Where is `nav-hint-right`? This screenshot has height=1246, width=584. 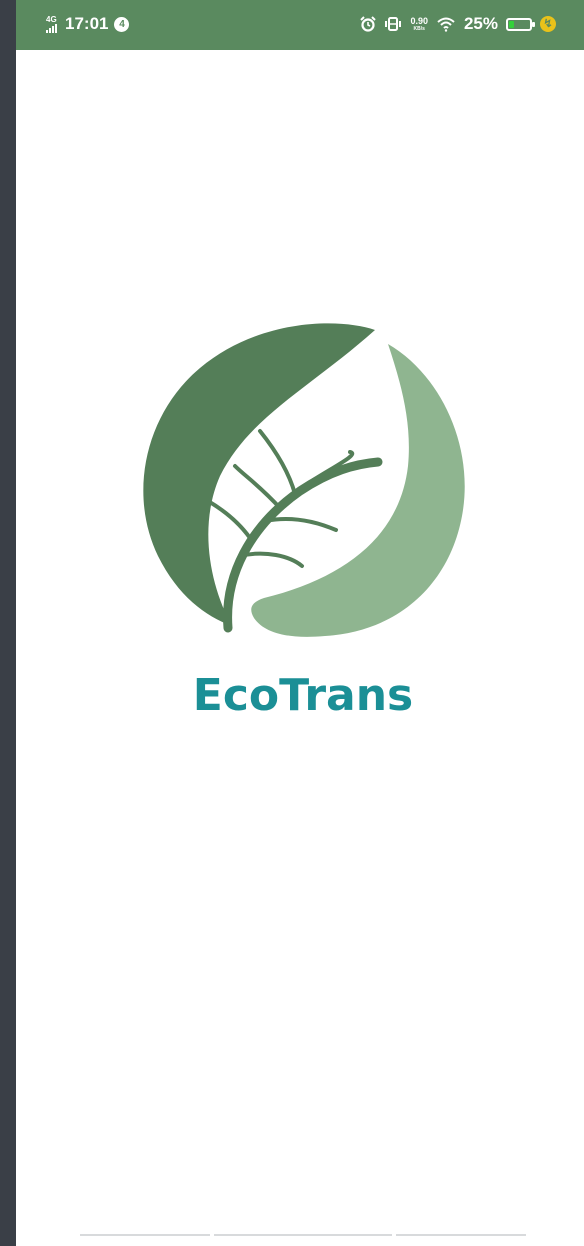
nav-hint-right is located at coordinates (461, 1235).